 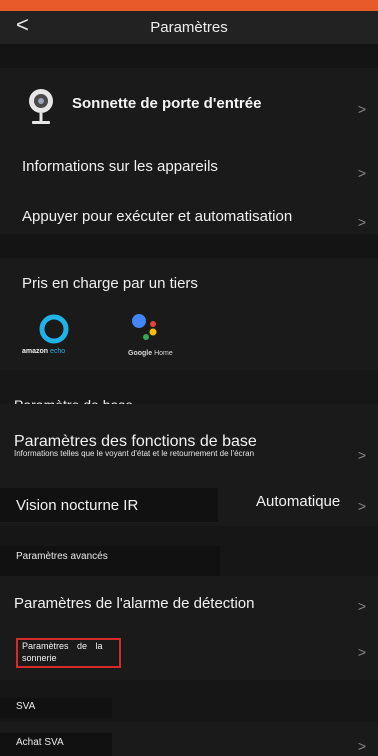 What do you see at coordinates (110, 283) in the screenshot?
I see `third-party-label: Pris en charge par un tiers` at bounding box center [110, 283].